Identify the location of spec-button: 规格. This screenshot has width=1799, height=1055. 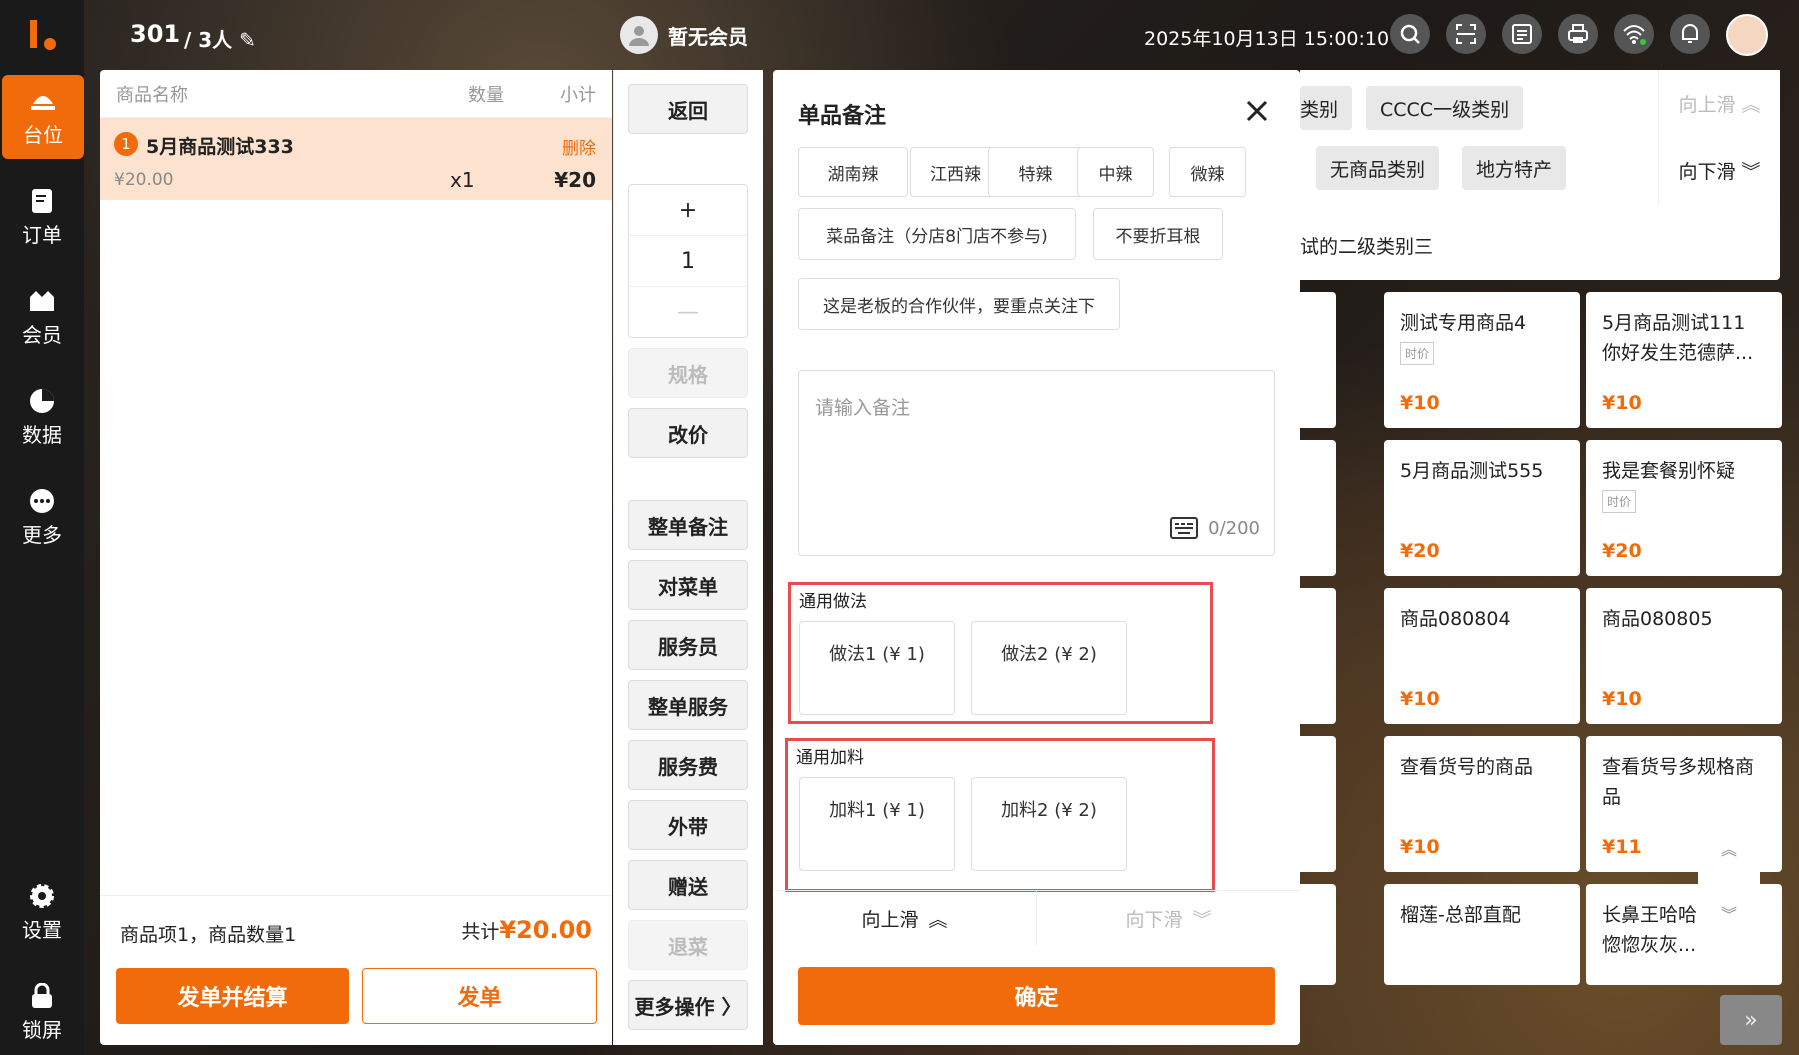
(688, 373).